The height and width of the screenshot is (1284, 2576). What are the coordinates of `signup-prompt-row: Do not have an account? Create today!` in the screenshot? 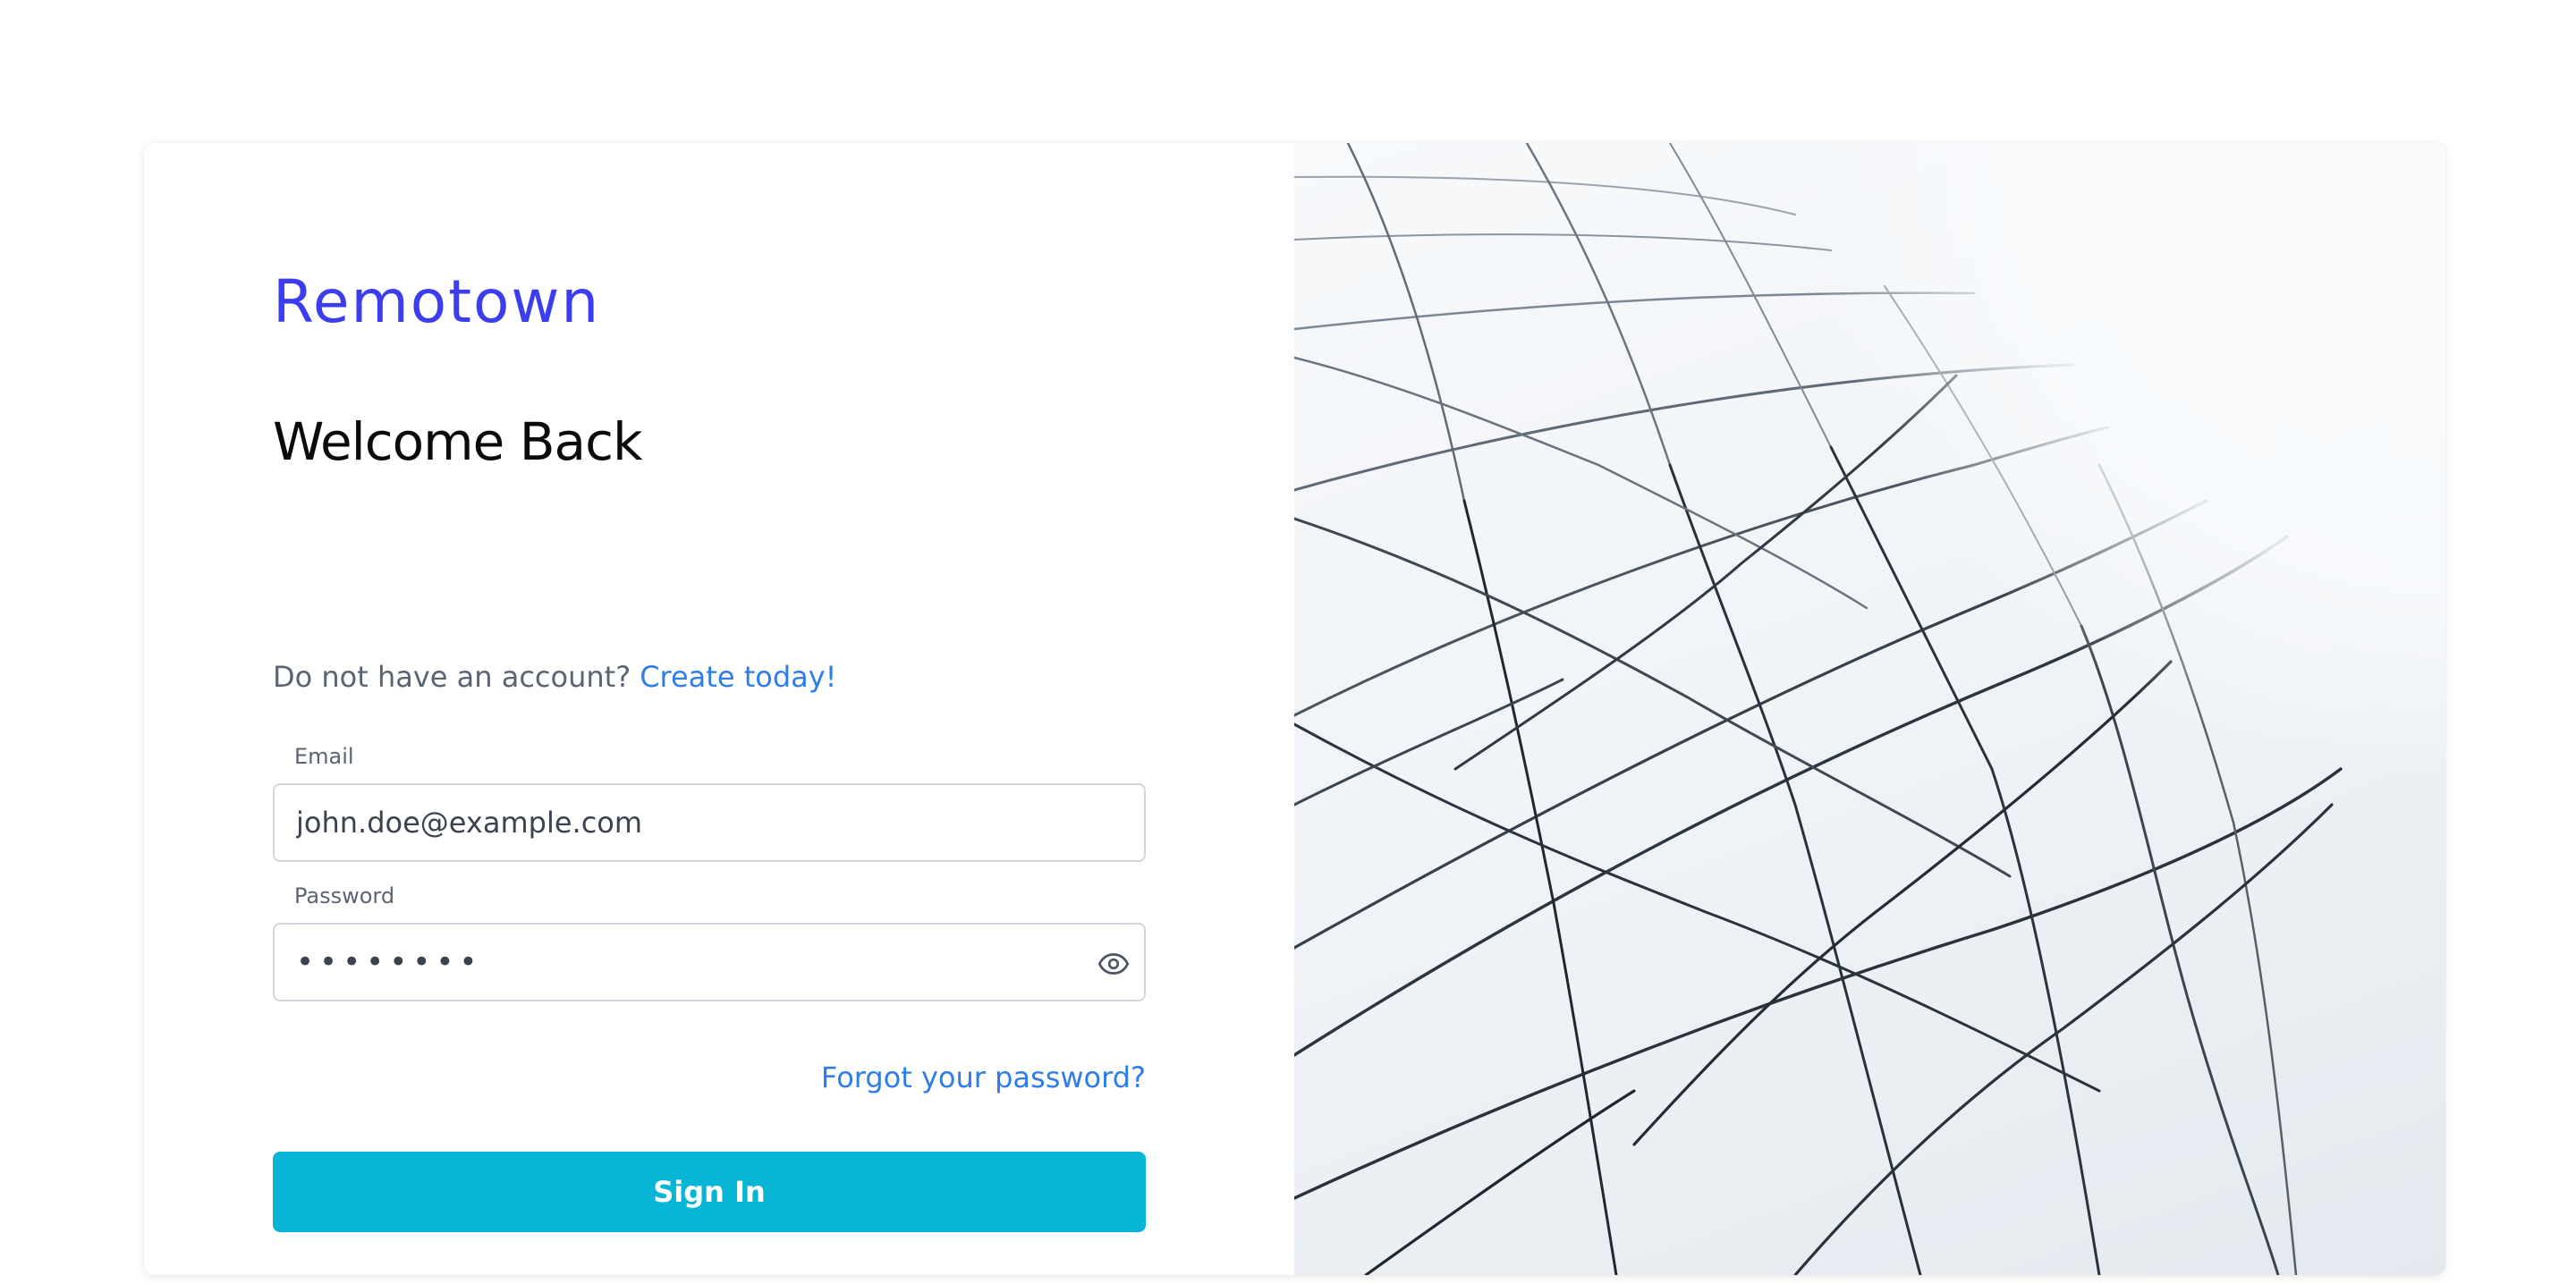 It's located at (555, 677).